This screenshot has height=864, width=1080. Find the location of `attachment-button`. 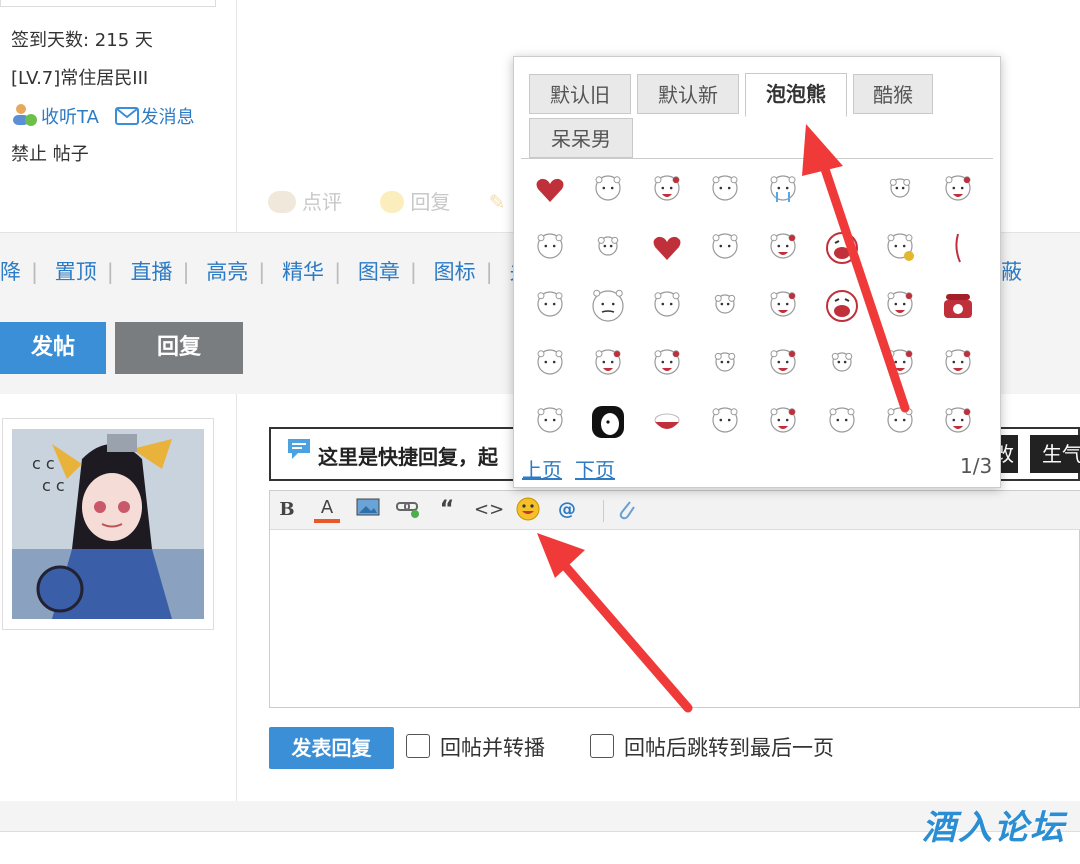

attachment-button is located at coordinates (626, 510).